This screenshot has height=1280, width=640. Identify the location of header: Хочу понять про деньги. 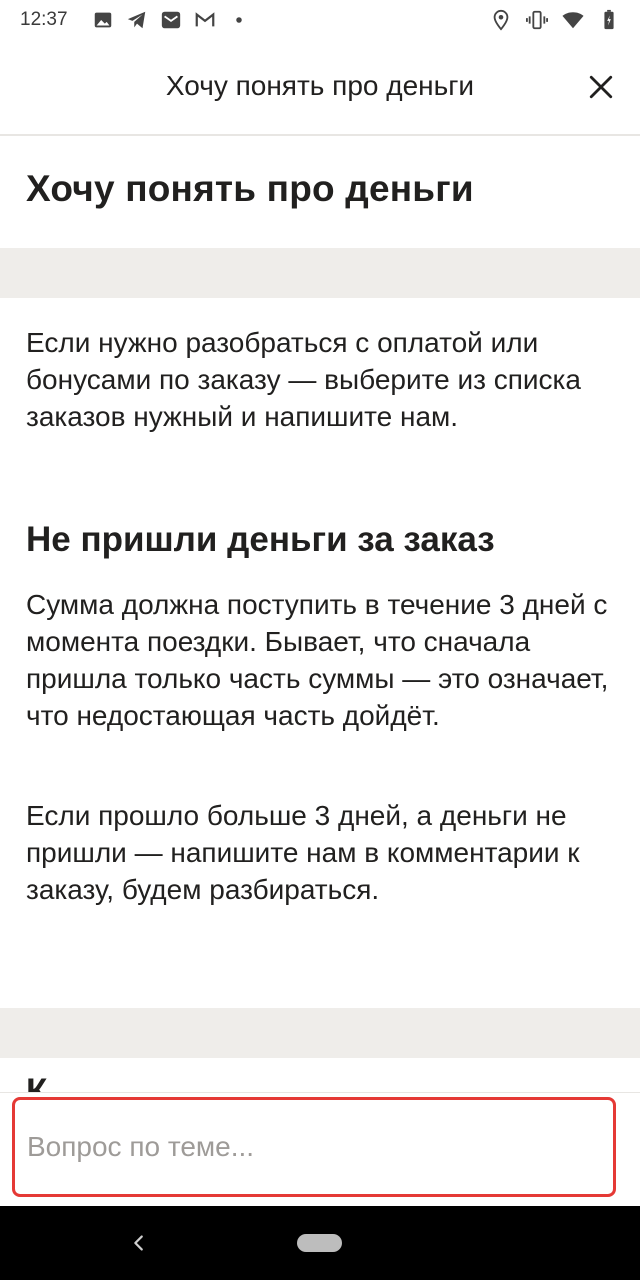
(320, 88).